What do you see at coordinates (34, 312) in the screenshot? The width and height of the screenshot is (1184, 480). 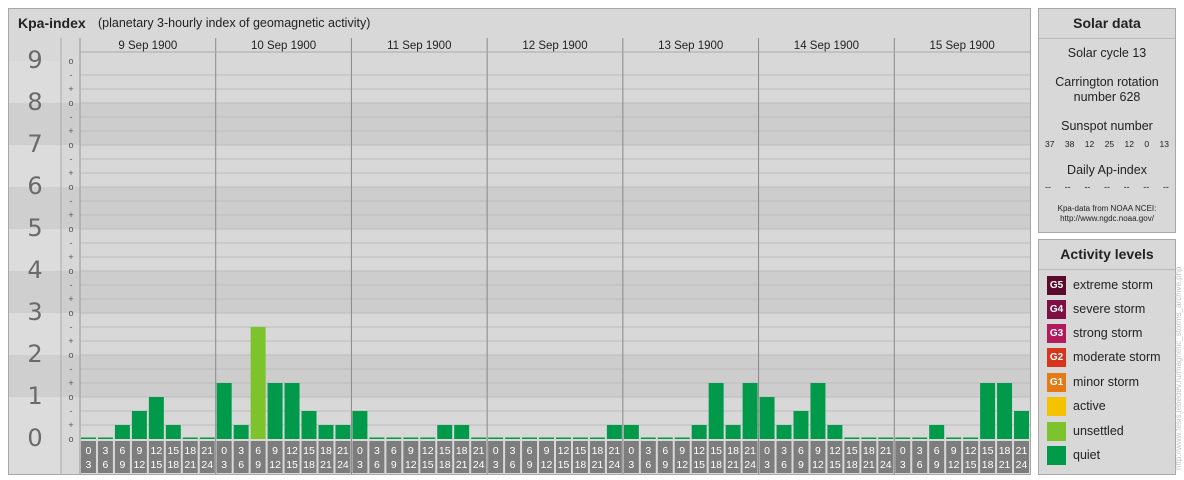 I see `y-tick-label: 3` at bounding box center [34, 312].